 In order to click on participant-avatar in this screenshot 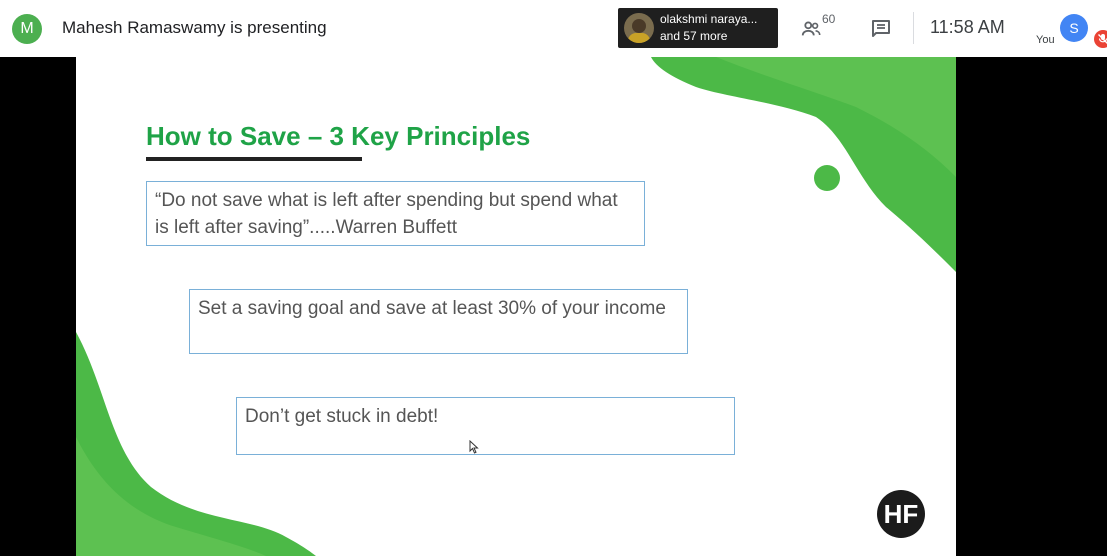, I will do `click(639, 28)`.